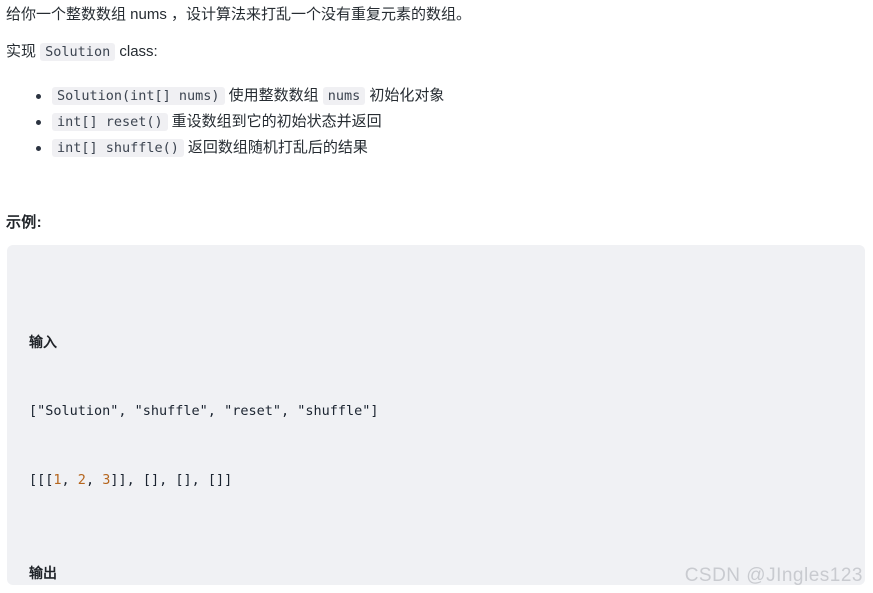 Image resolution: width=873 pixels, height=593 pixels. I want to click on implement-prefix: 实现, so click(23, 51).